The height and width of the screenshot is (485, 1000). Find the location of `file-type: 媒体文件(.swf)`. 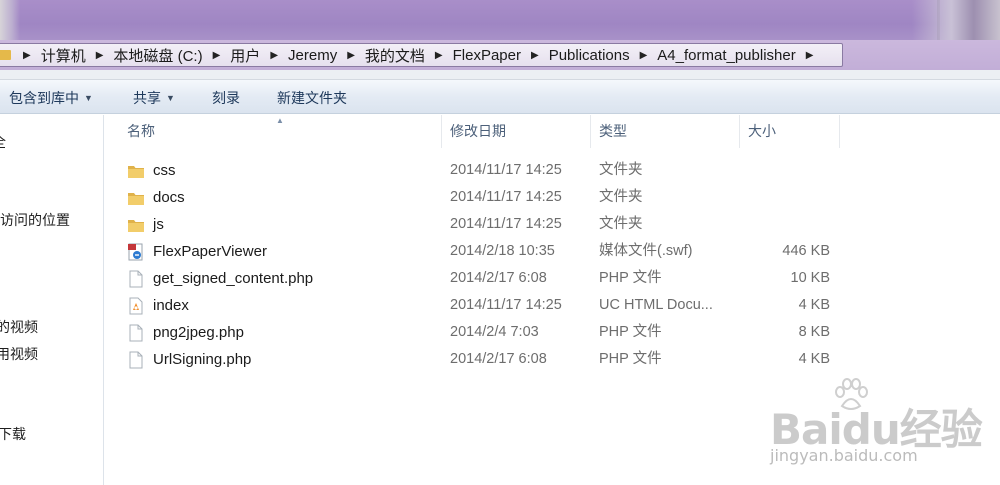

file-type: 媒体文件(.swf) is located at coordinates (646, 251).